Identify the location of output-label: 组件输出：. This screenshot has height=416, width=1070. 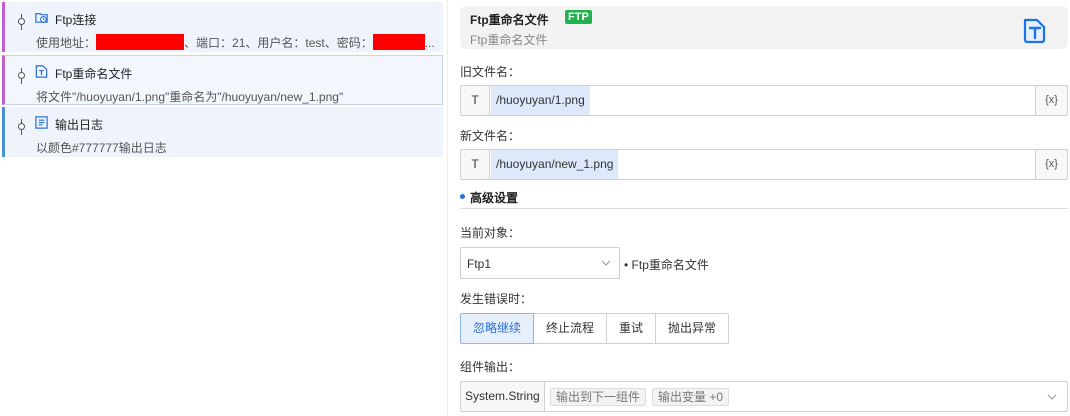
(490, 367).